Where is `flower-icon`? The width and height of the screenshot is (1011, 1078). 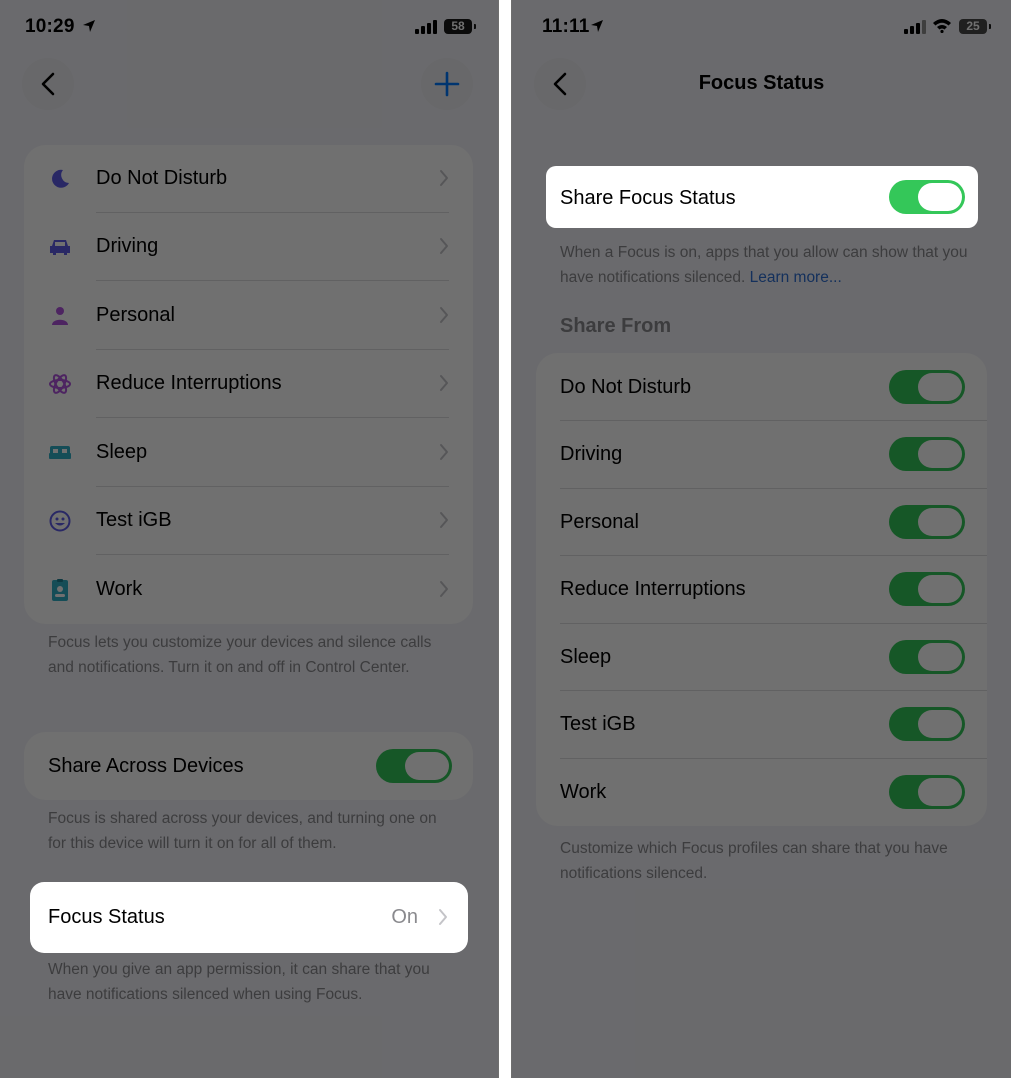
flower-icon is located at coordinates (60, 384).